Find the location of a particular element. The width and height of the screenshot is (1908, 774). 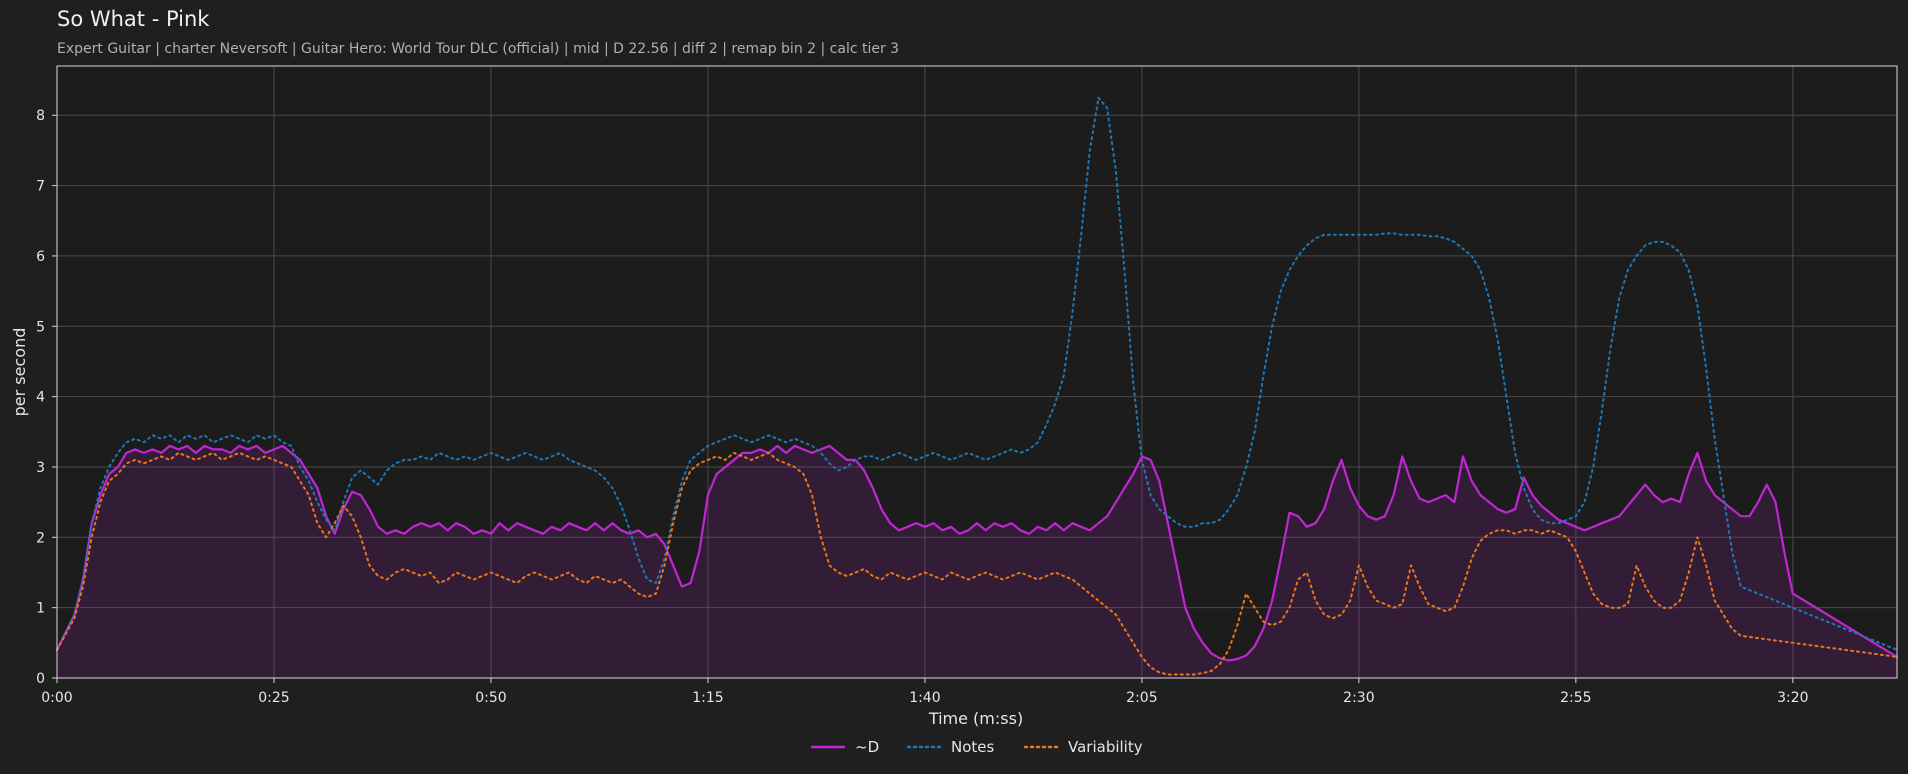

legend: ~D Notes Variability is located at coordinates (976, 747).